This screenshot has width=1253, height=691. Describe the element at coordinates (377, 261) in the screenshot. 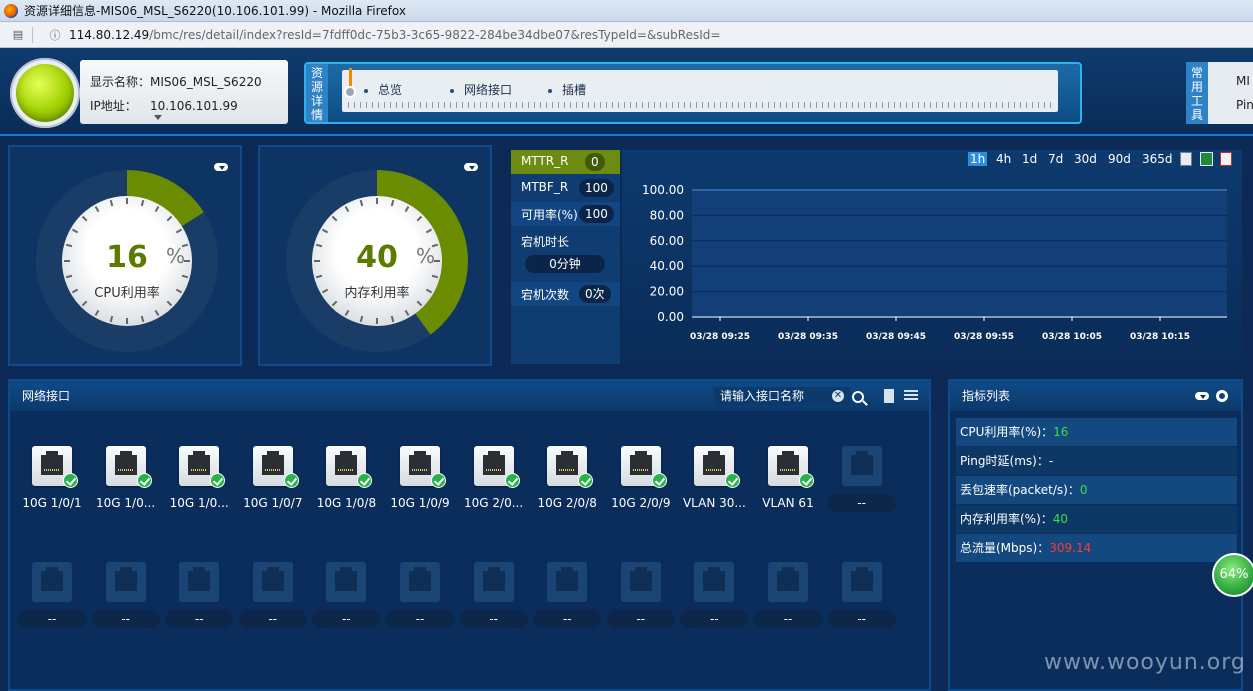

I see `memory-gauge: 40 % 内存利用率` at that location.